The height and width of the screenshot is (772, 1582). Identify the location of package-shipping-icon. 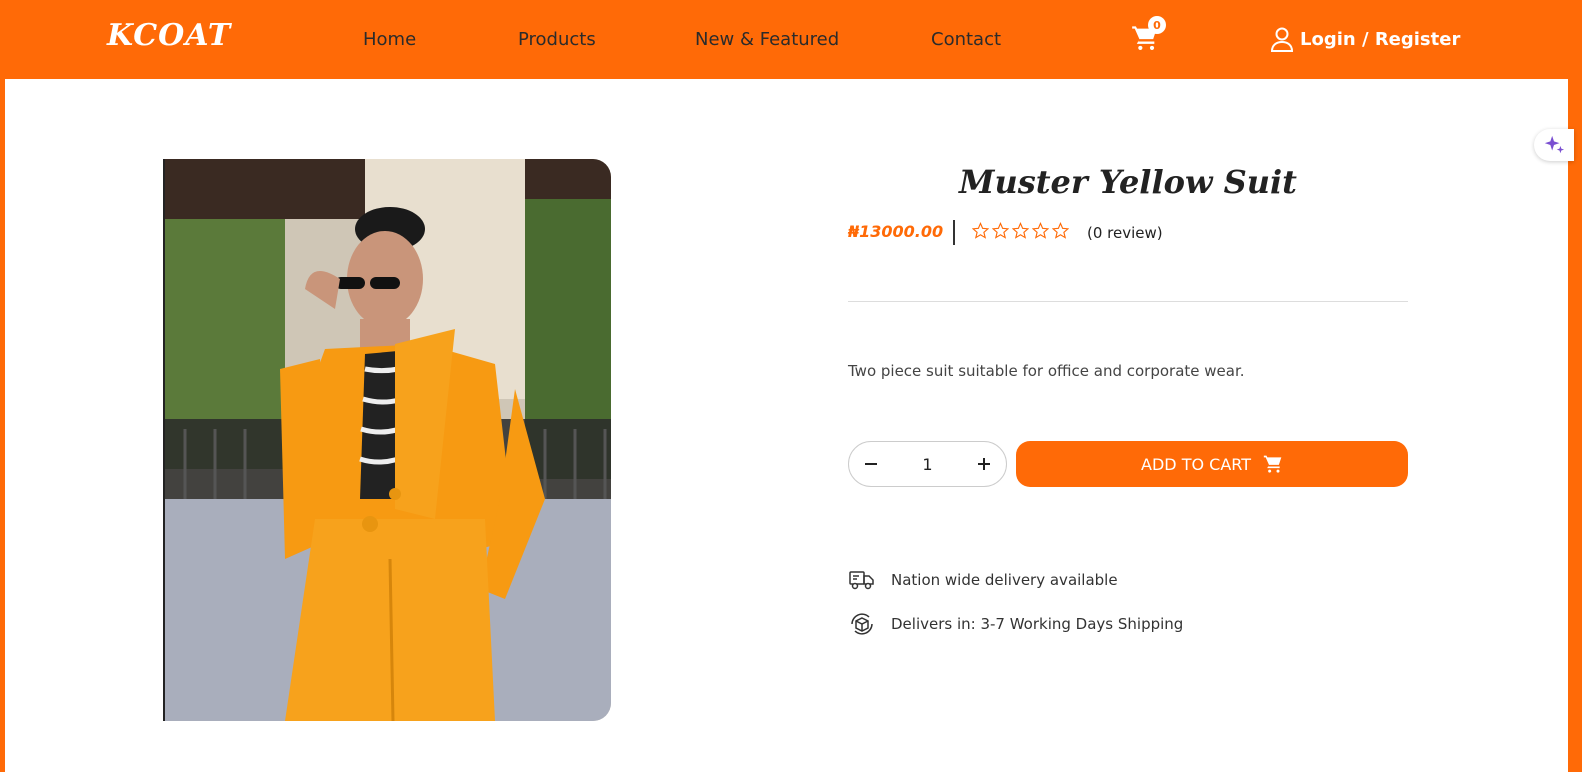
(862, 624).